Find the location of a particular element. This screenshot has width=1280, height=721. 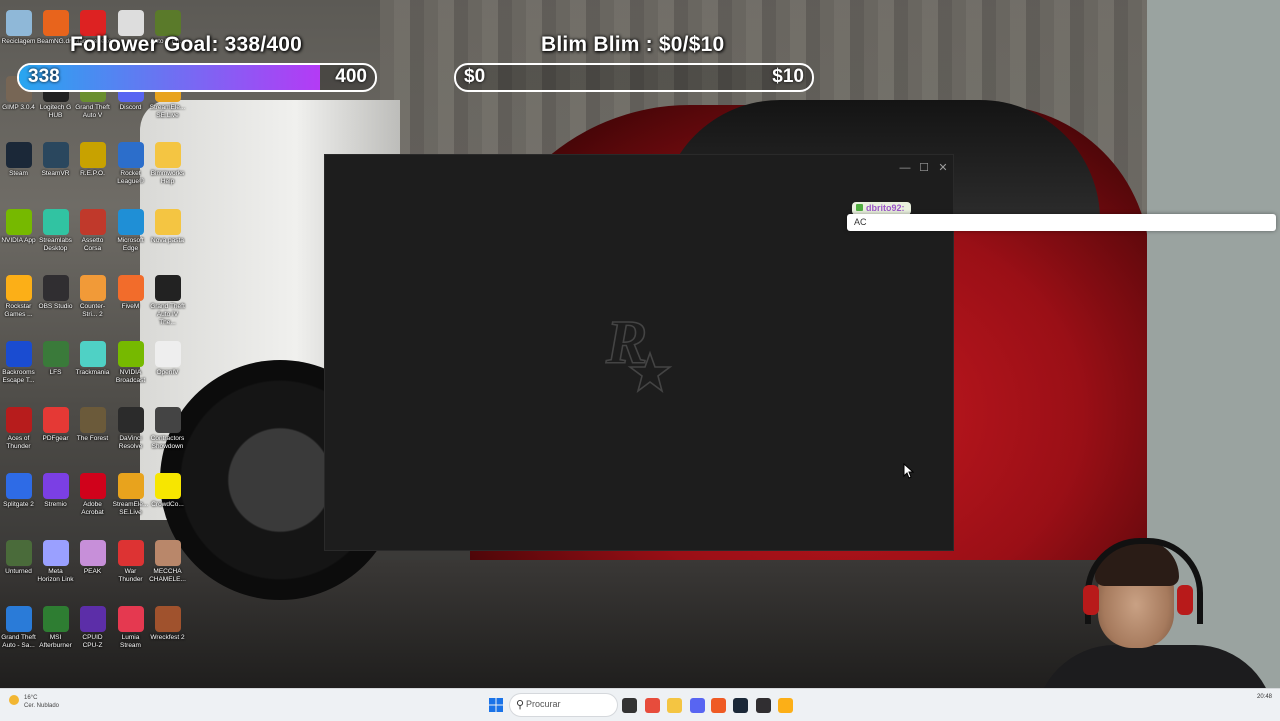

task-view-icon is located at coordinates (629, 705).